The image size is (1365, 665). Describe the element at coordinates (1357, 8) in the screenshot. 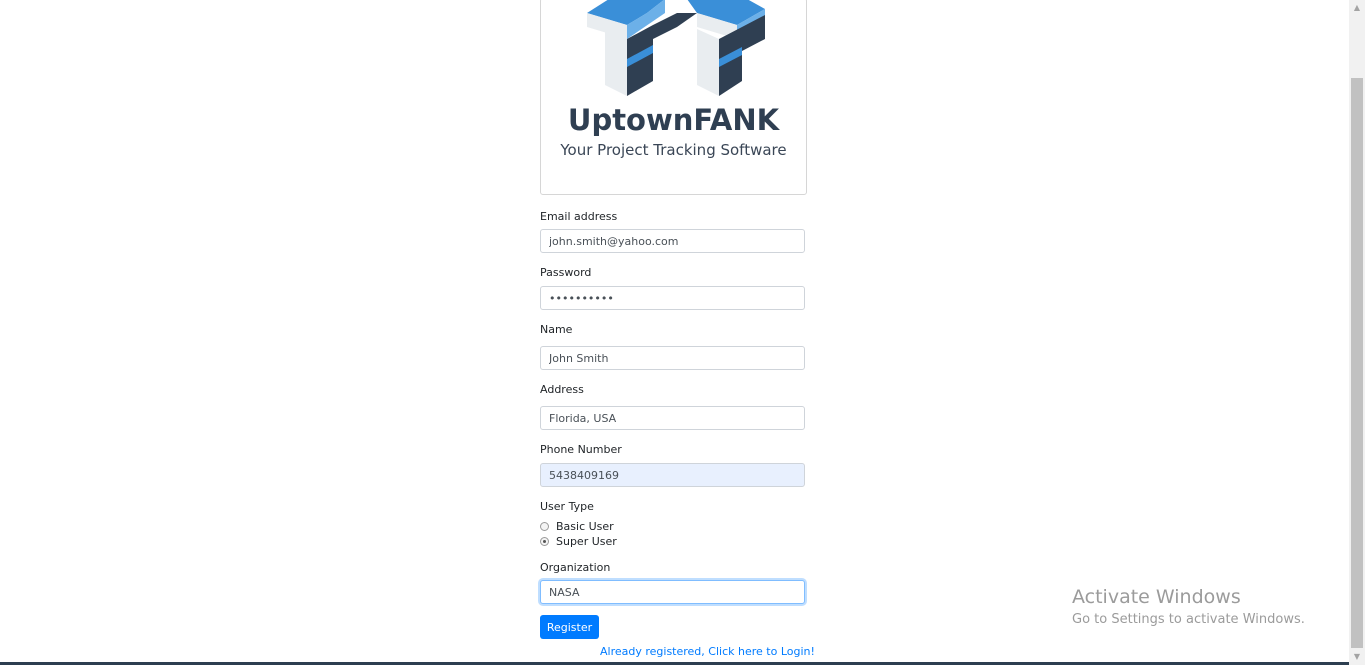

I see `scroll-up-icon: ▲` at that location.